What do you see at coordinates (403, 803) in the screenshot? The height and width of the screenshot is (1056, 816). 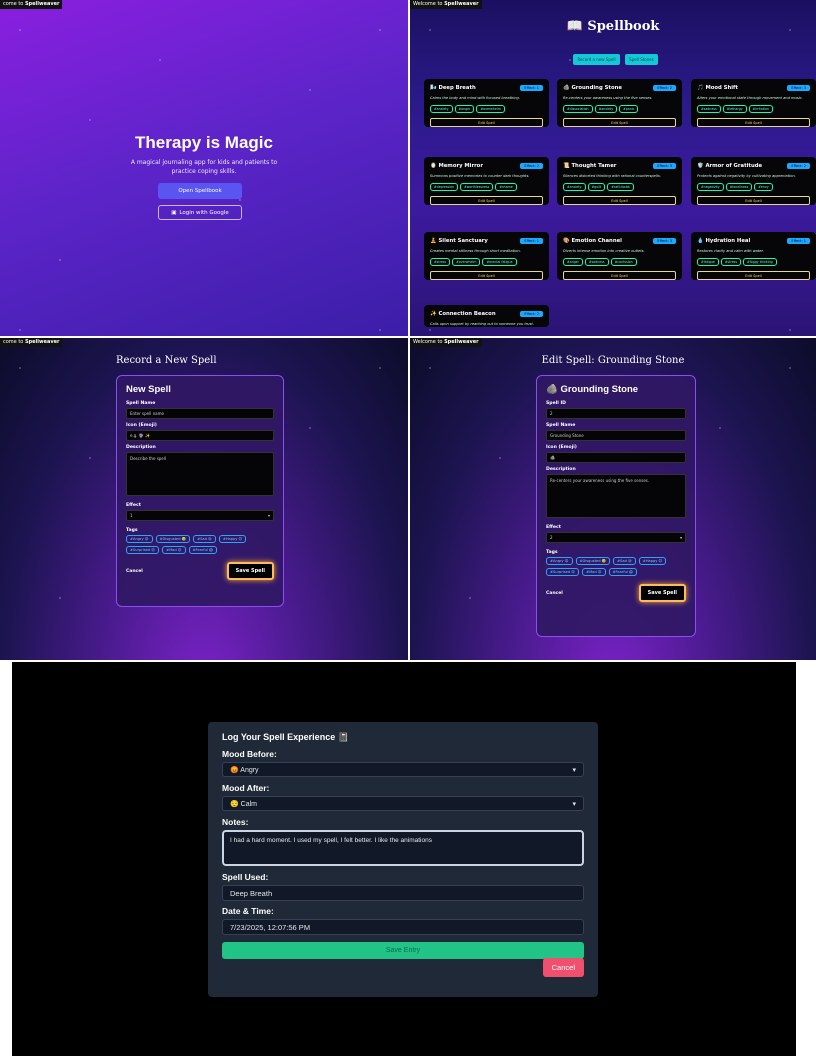 I see `mood-after-select: 😌 Calm ▾` at bounding box center [403, 803].